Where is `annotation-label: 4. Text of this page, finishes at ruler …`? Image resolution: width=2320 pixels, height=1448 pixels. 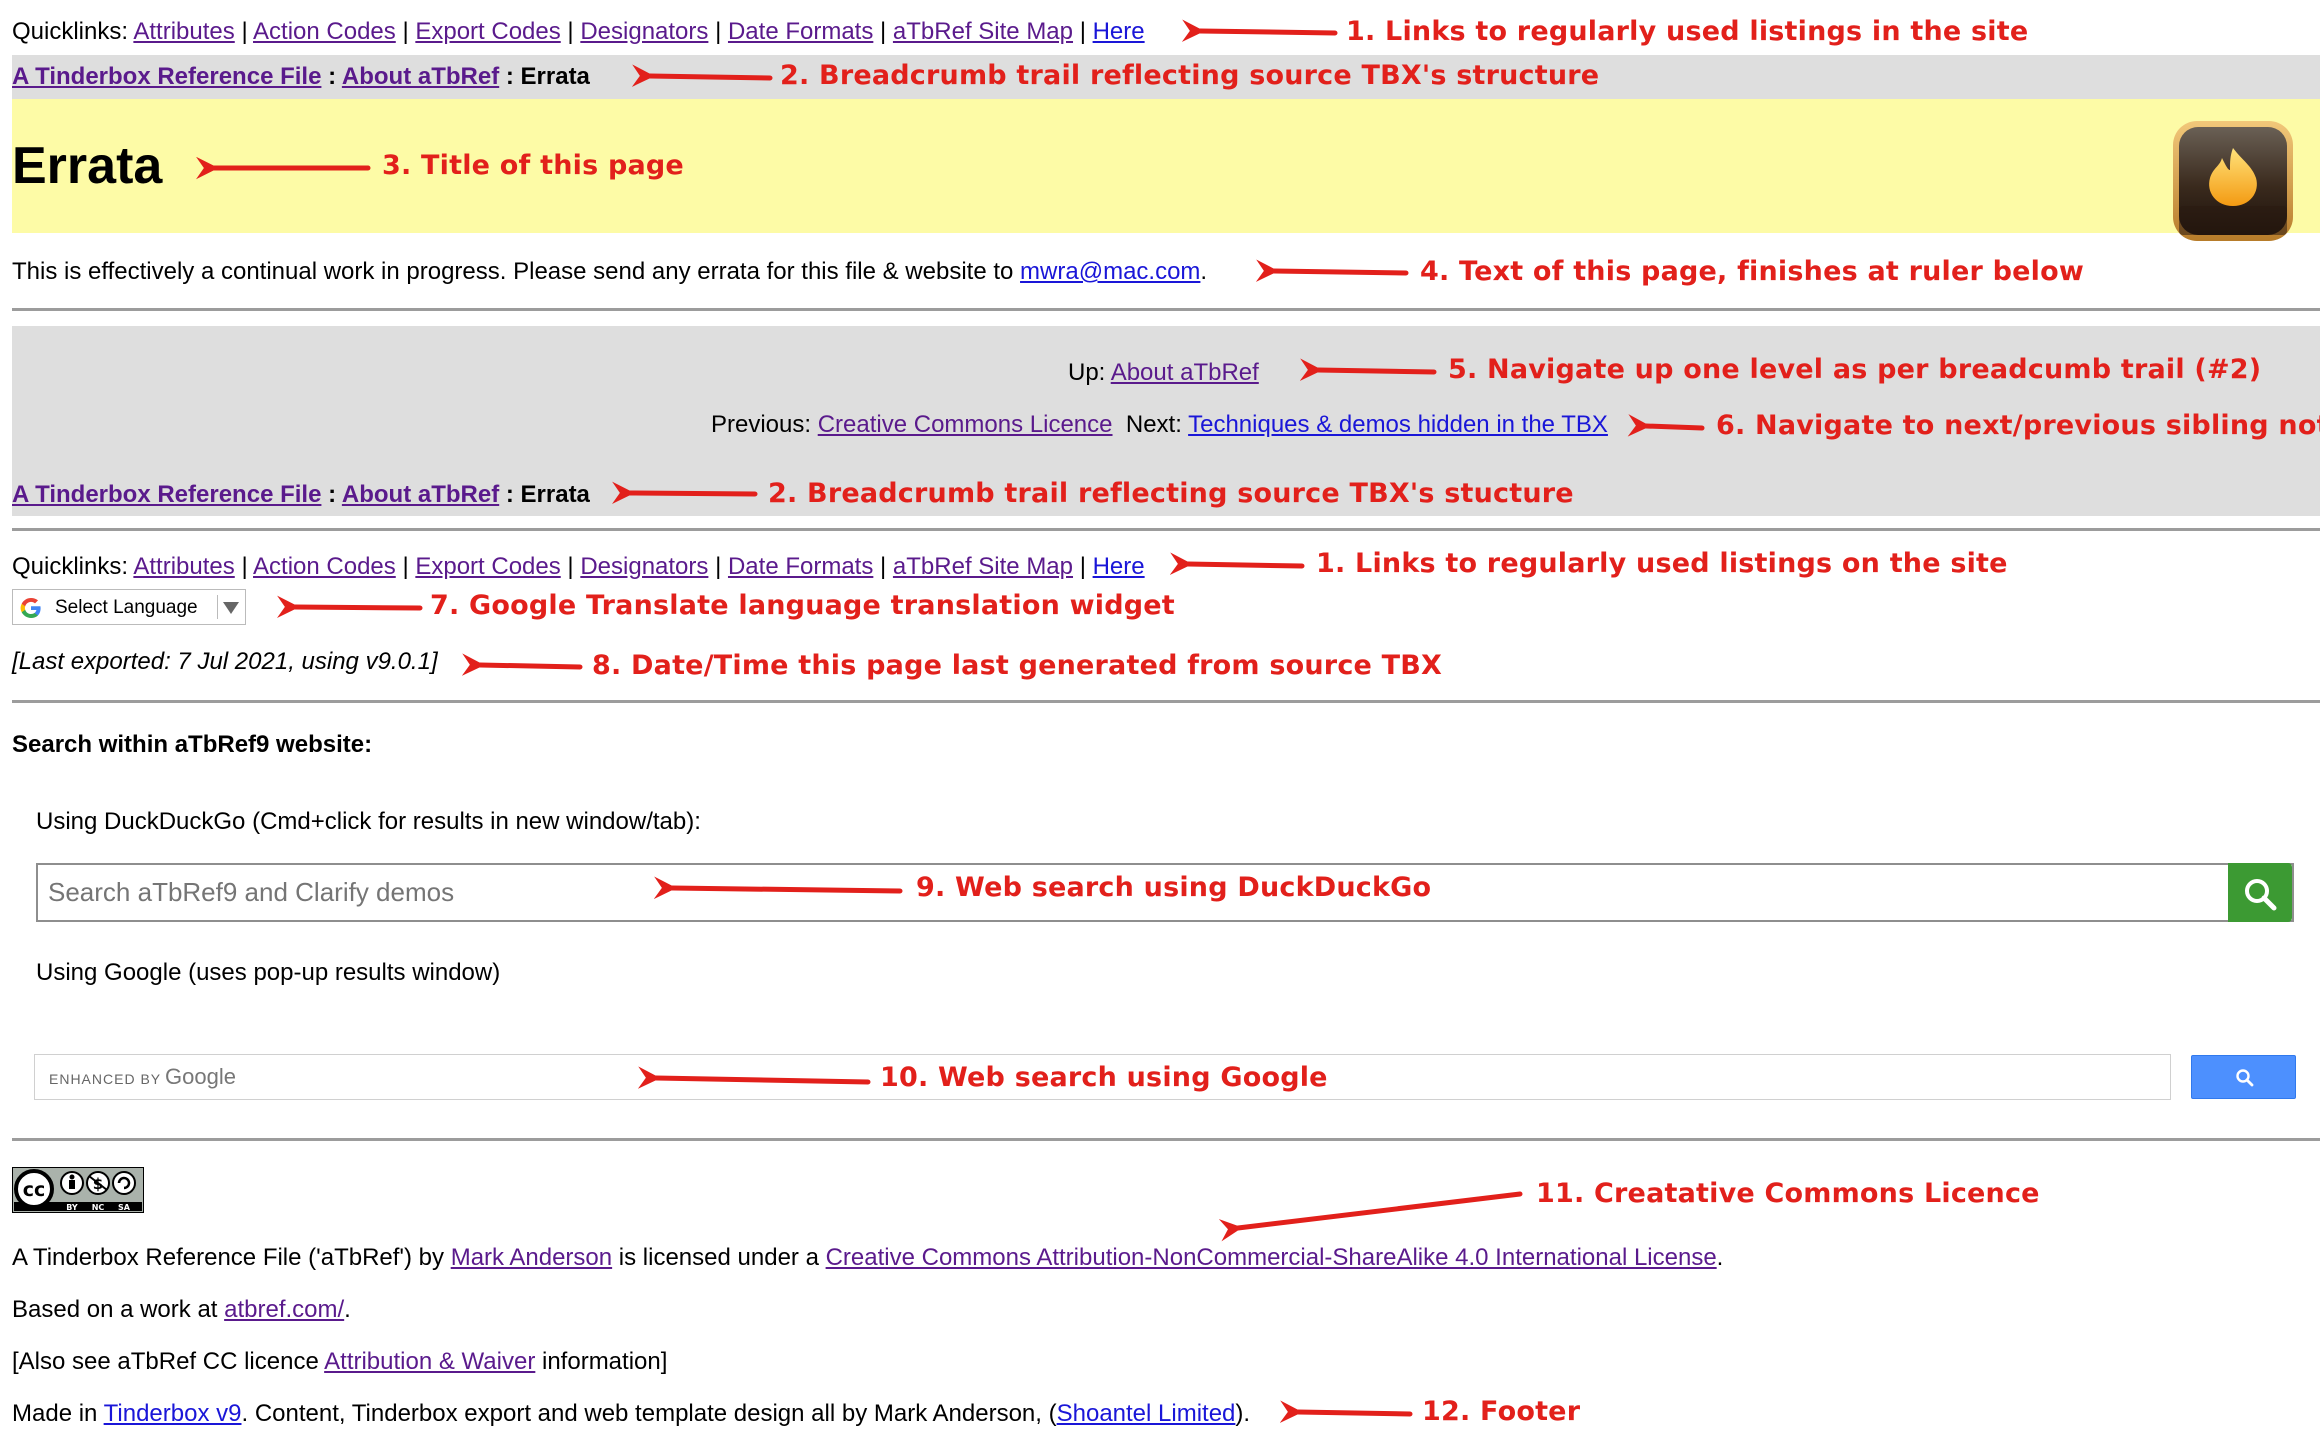 annotation-label: 4. Text of this page, finishes at ruler … is located at coordinates (1752, 271).